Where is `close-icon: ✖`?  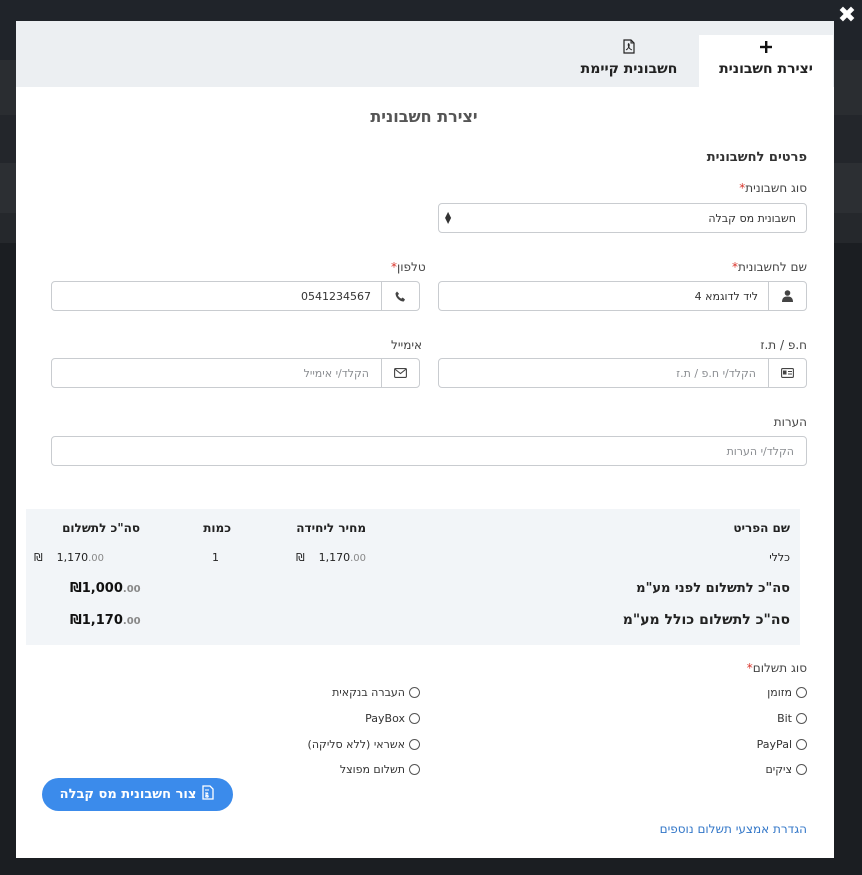 close-icon: ✖ is located at coordinates (847, 16).